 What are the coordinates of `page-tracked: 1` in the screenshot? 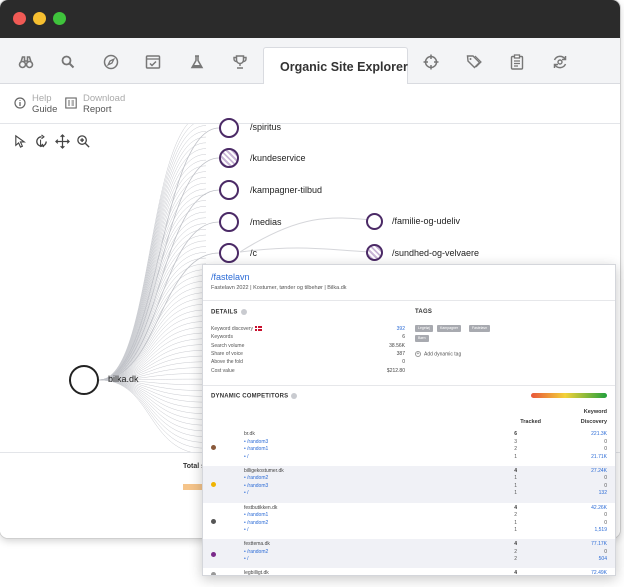 It's located at (515, 493).